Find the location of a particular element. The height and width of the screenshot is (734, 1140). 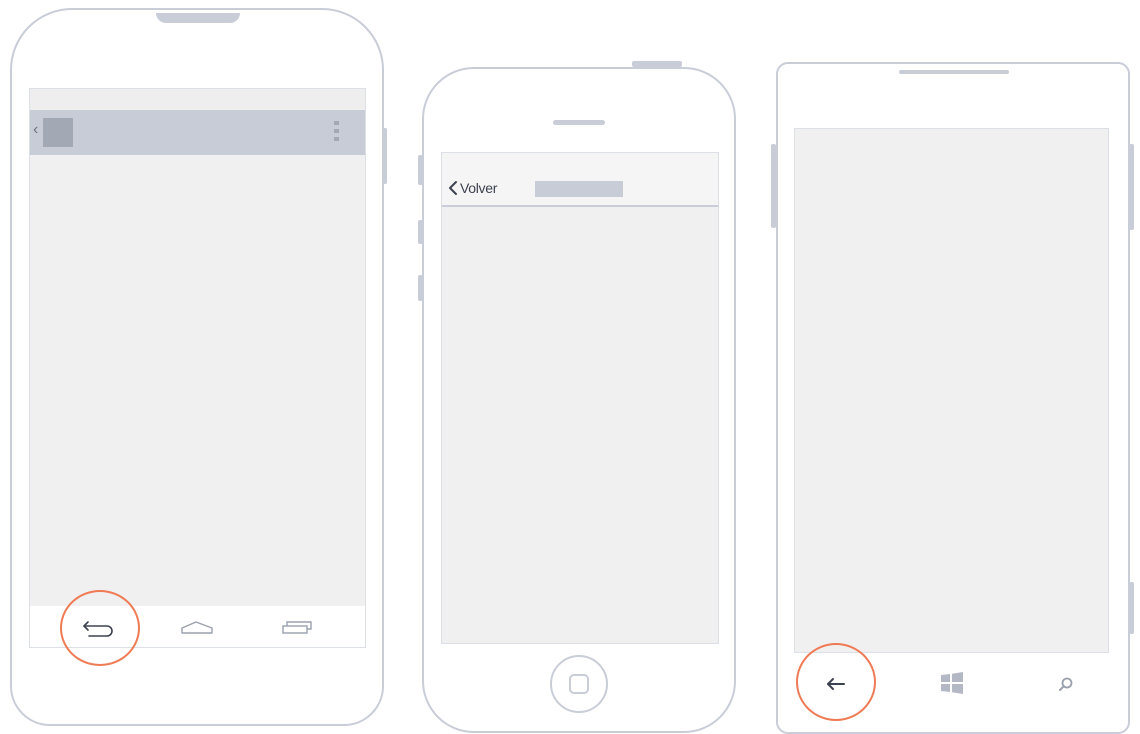

search-icon is located at coordinates (1066, 684).